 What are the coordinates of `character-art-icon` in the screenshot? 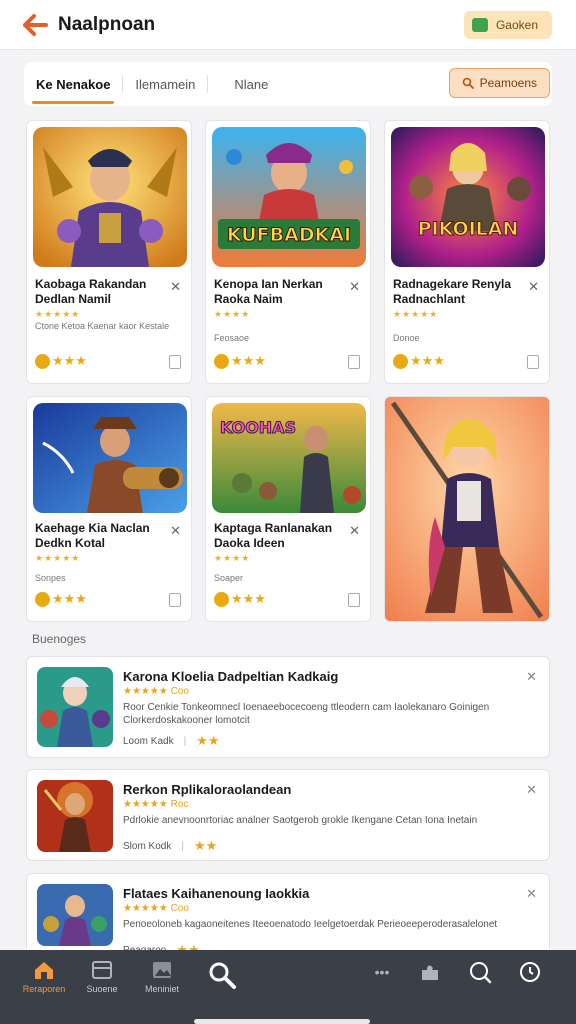 It's located at (467, 509).